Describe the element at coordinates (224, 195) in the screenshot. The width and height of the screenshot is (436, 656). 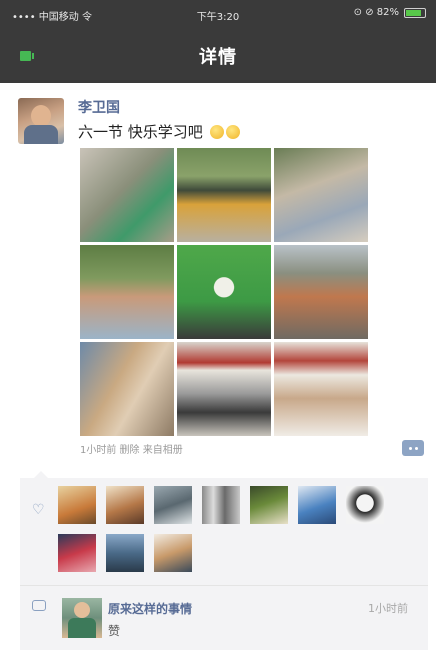
I see `photo-school-bus` at that location.